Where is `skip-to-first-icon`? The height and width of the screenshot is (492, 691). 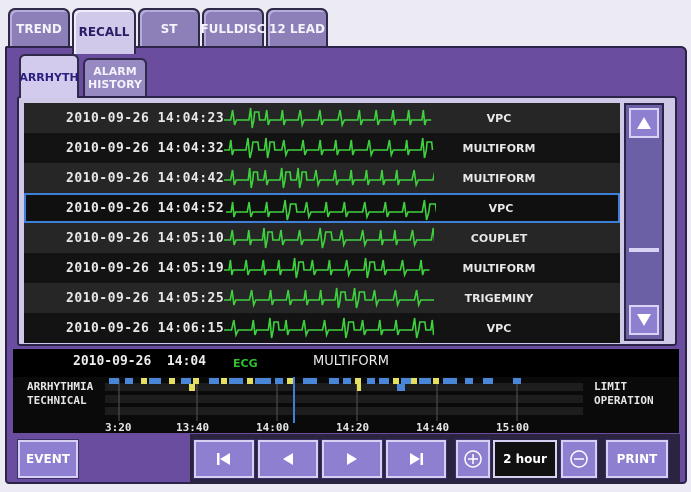 skip-to-first-icon is located at coordinates (223, 459).